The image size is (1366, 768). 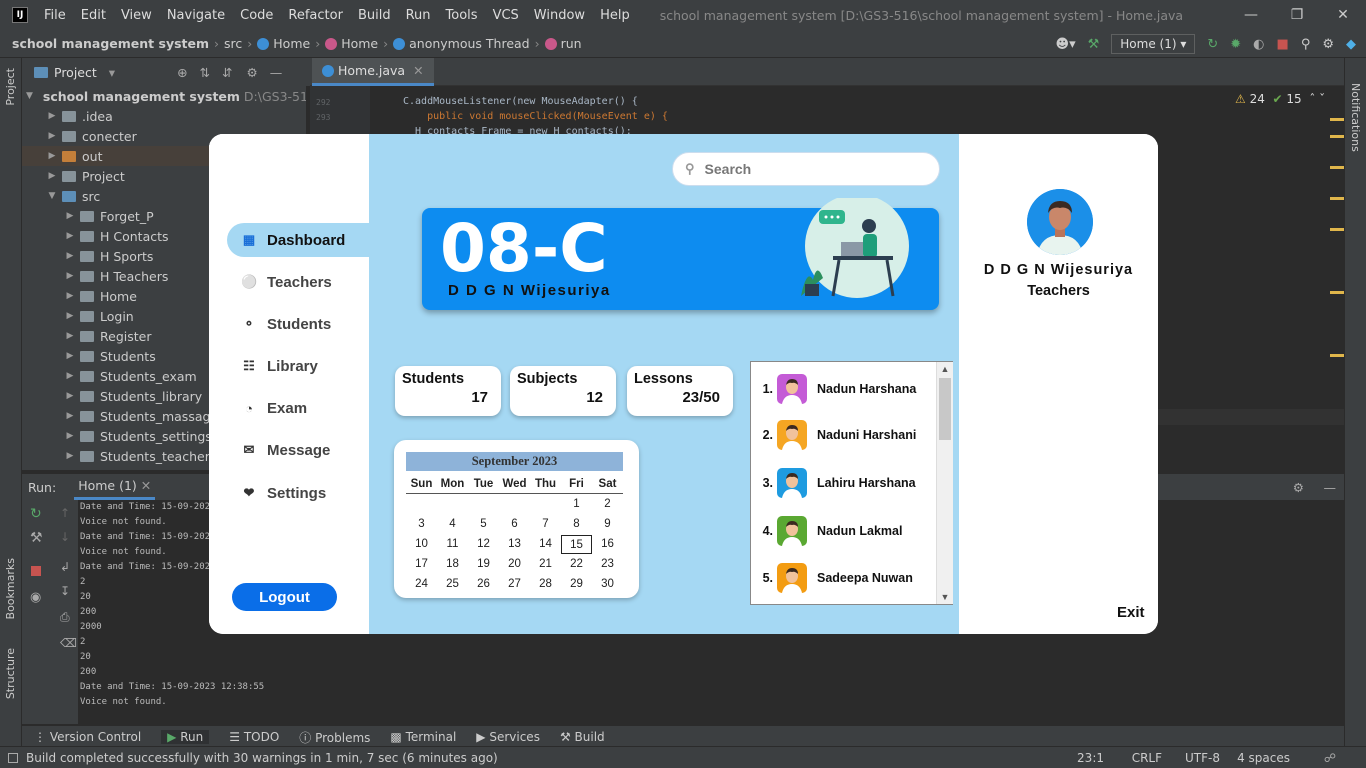 What do you see at coordinates (298, 324) in the screenshot?
I see `nav-students: ⚬ Students` at bounding box center [298, 324].